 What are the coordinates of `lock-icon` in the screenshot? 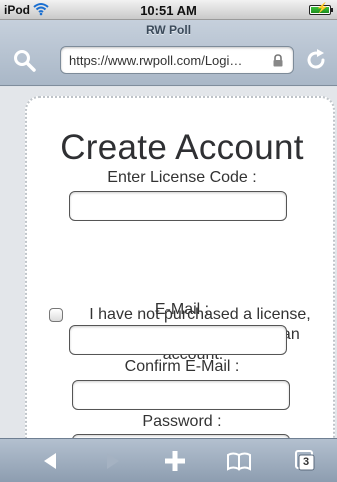 It's located at (278, 60).